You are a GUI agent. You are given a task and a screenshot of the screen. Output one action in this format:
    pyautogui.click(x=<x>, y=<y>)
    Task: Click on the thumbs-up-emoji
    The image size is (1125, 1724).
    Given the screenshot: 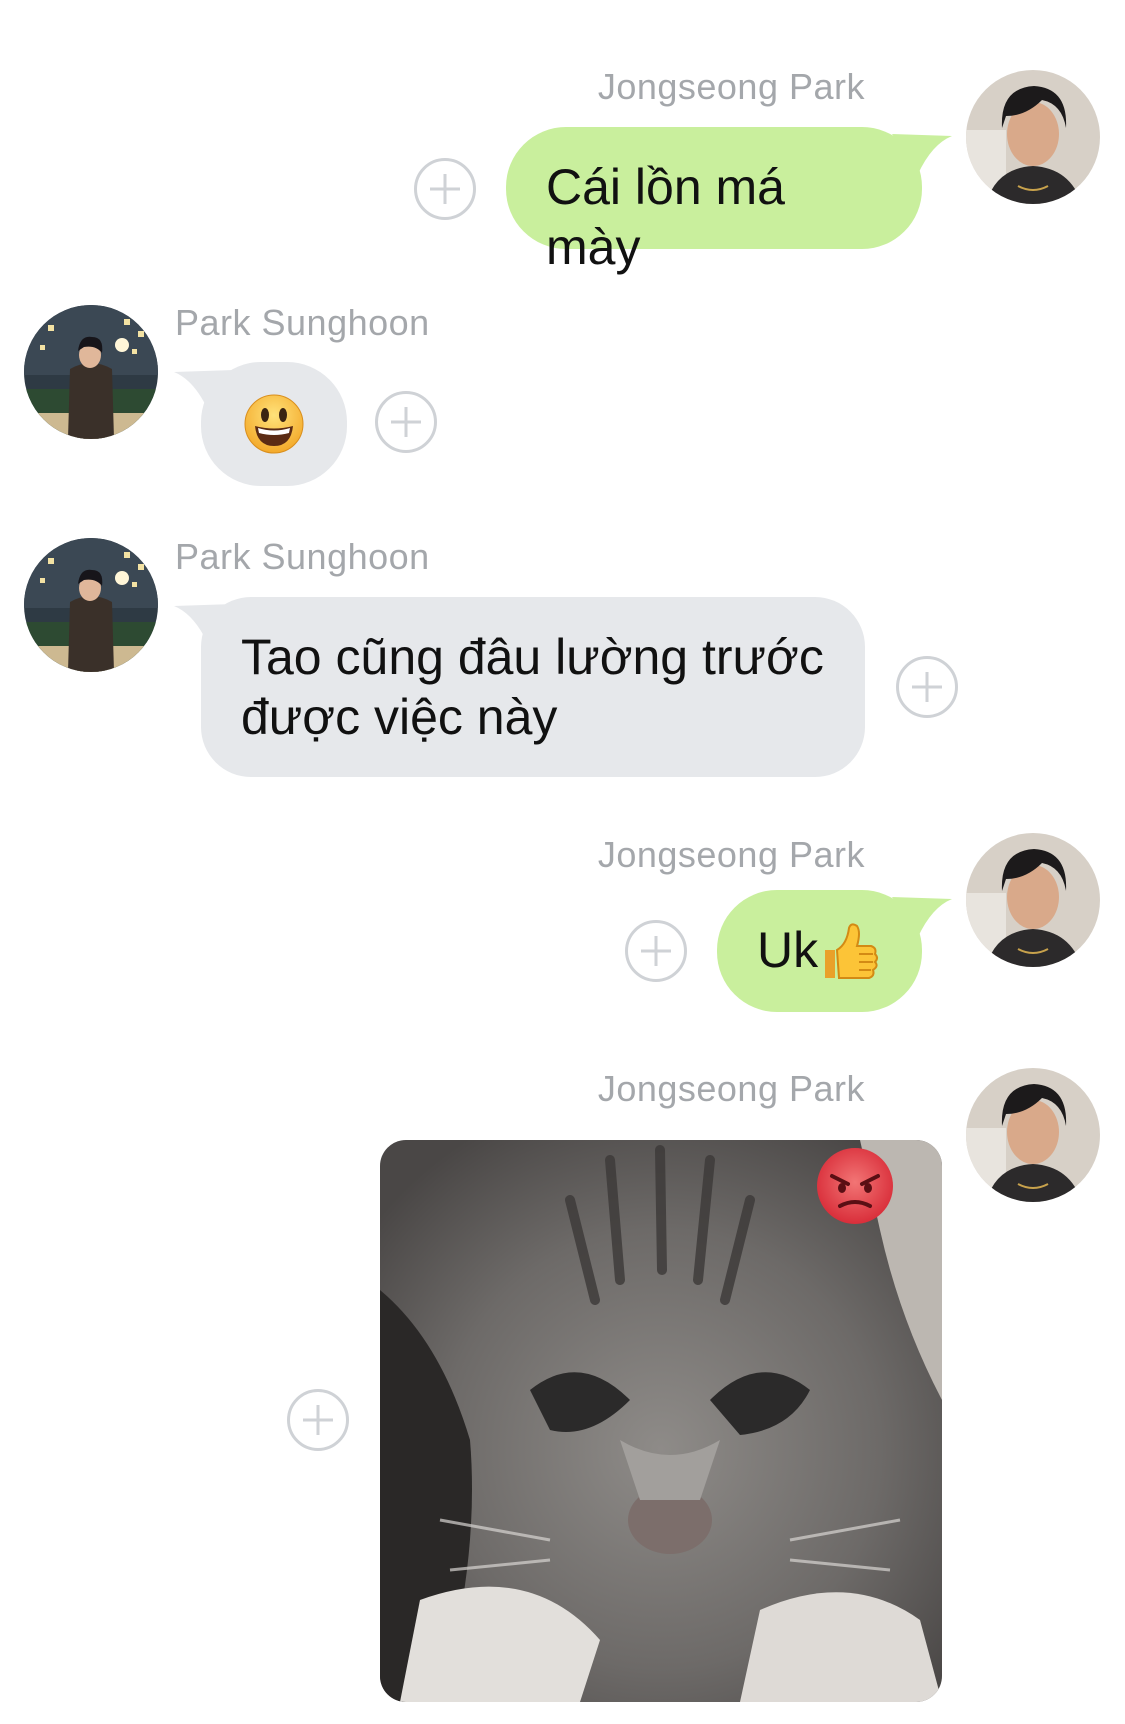 What is the action you would take?
    pyautogui.click(x=851, y=951)
    